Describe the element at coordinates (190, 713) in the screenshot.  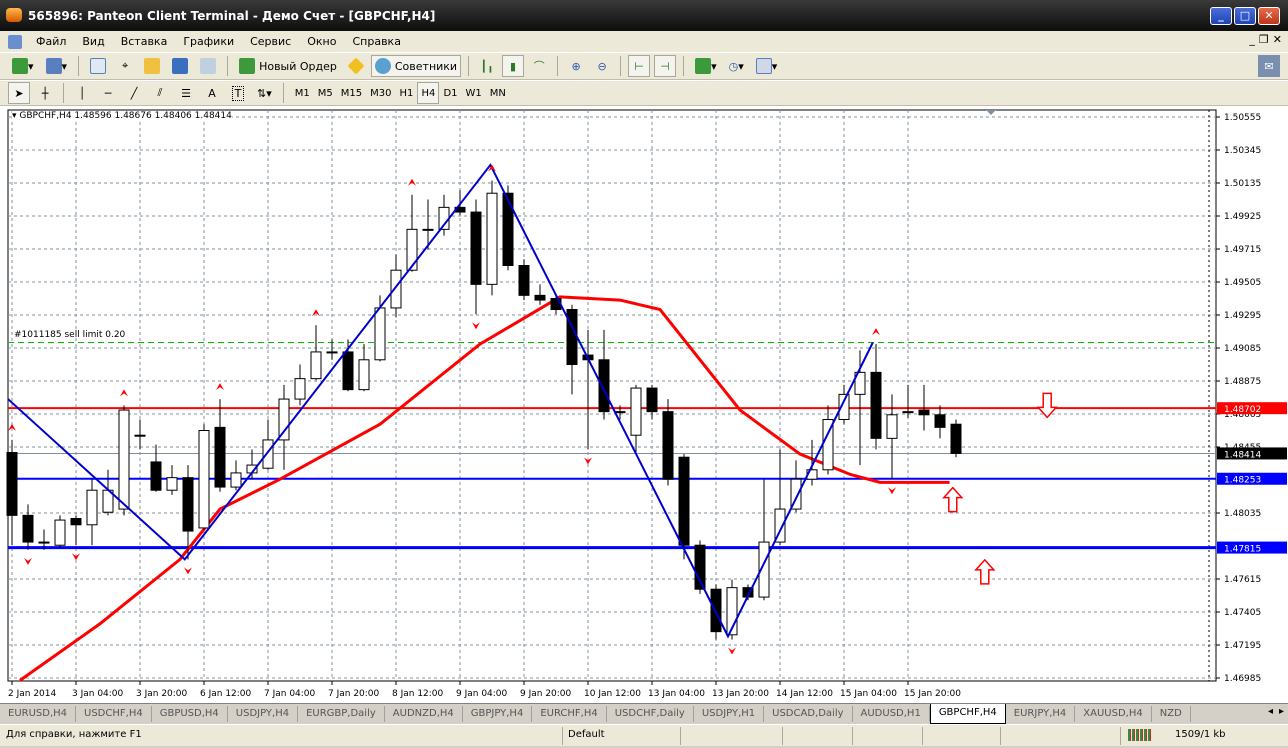
I see `tab-gbpusd-h4: GBPUSD,H4` at that location.